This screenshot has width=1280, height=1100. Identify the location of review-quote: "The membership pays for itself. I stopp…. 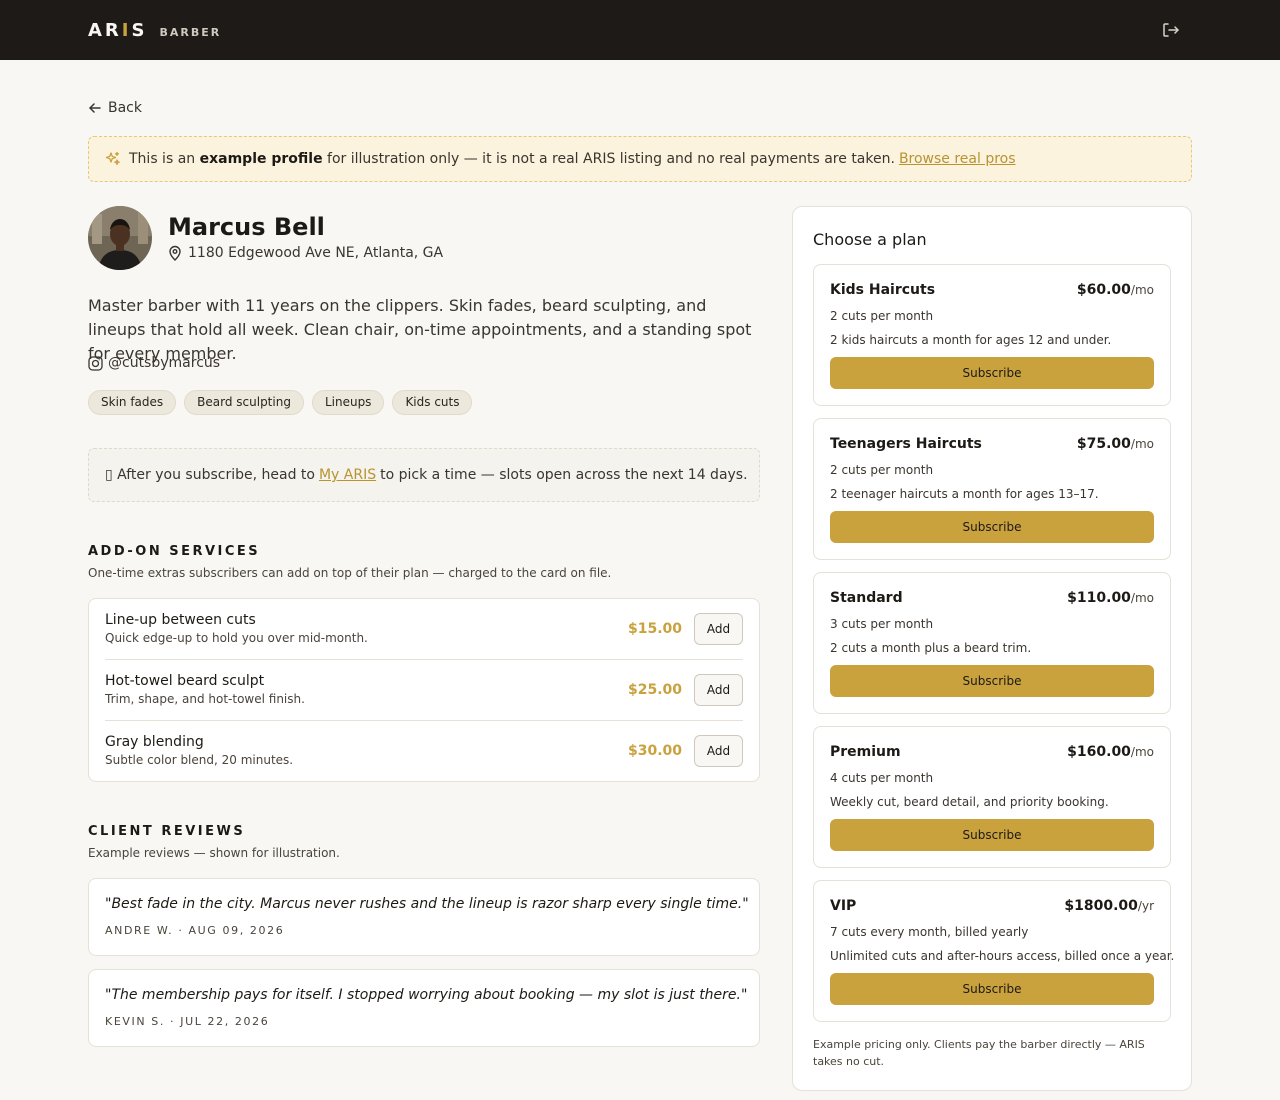
(426, 995).